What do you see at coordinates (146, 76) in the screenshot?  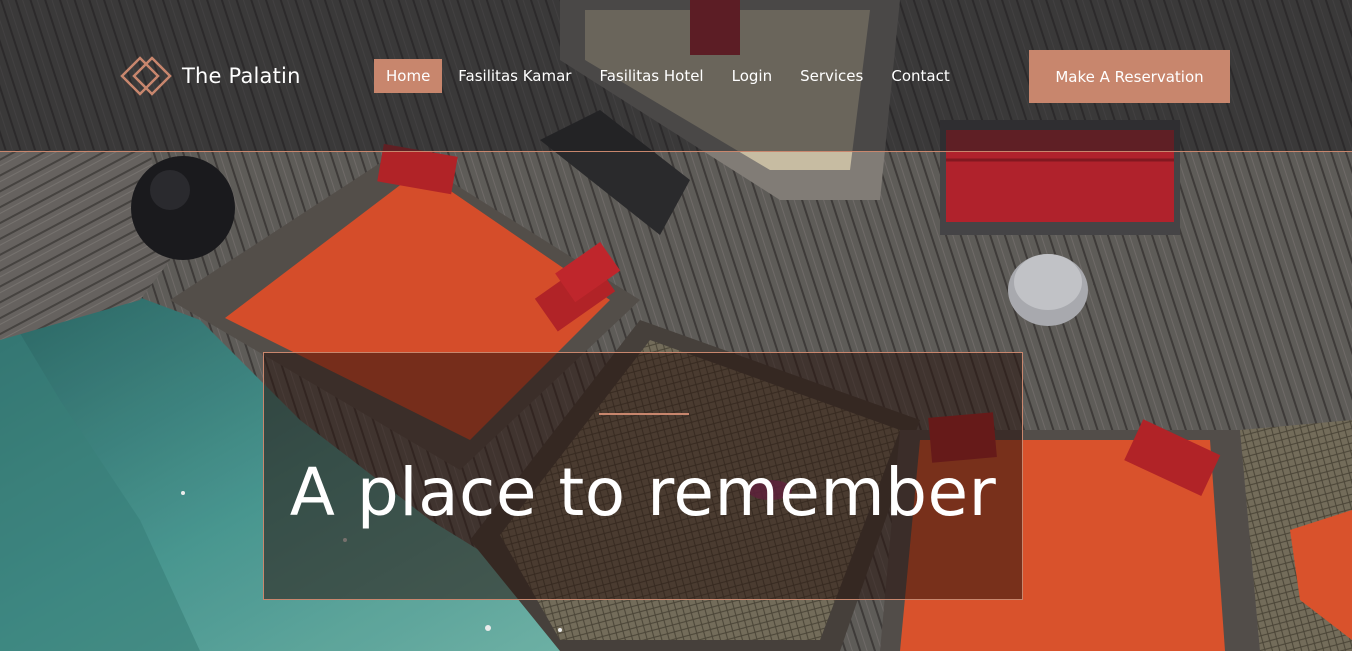 I see `diamond-logo-icon` at bounding box center [146, 76].